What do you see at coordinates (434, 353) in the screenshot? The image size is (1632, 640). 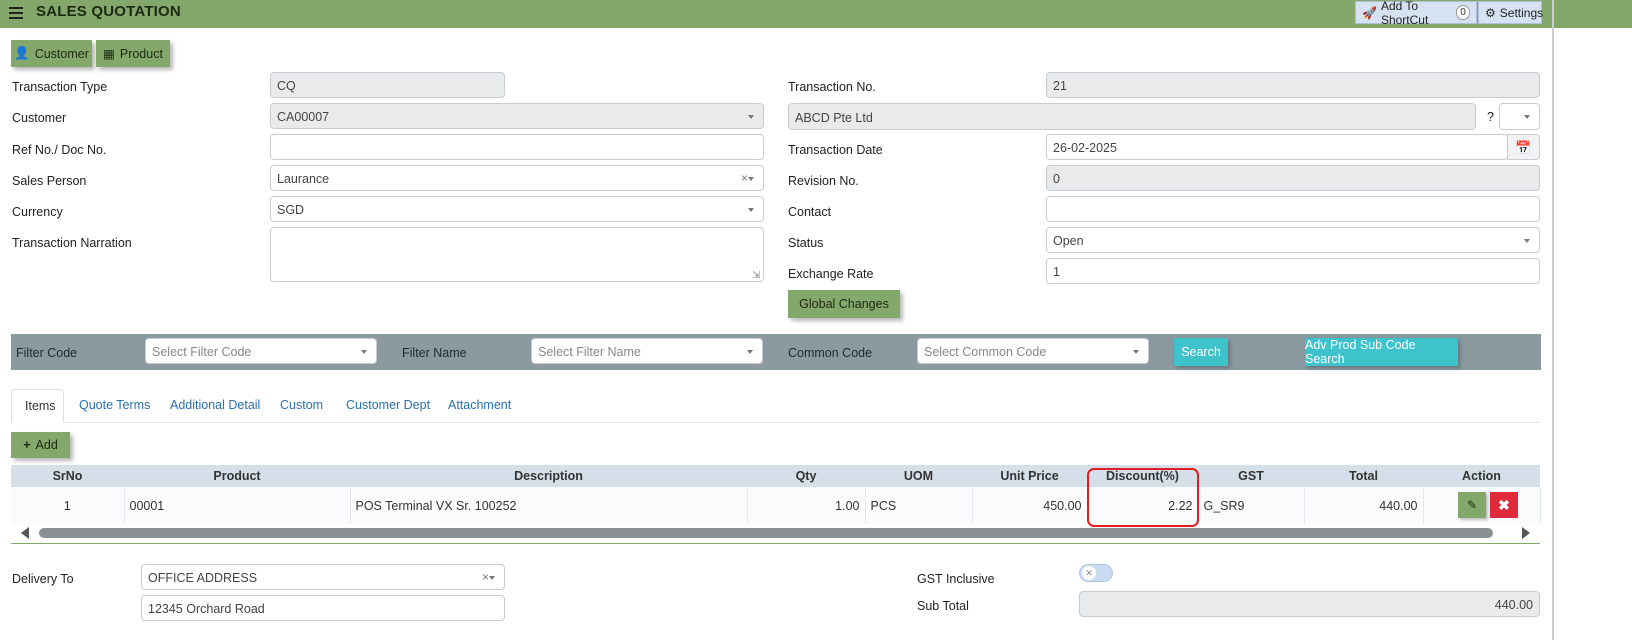 I see `filter-name-label: Filter Name` at bounding box center [434, 353].